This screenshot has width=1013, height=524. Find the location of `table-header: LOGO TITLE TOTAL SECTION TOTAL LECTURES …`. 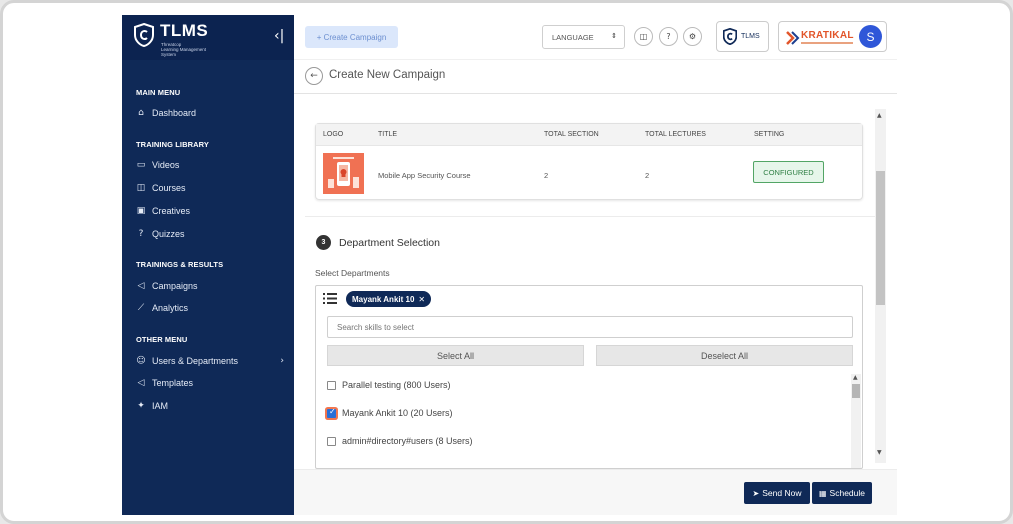

table-header: LOGO TITLE TOTAL SECTION TOTAL LECTURES … is located at coordinates (589, 135).